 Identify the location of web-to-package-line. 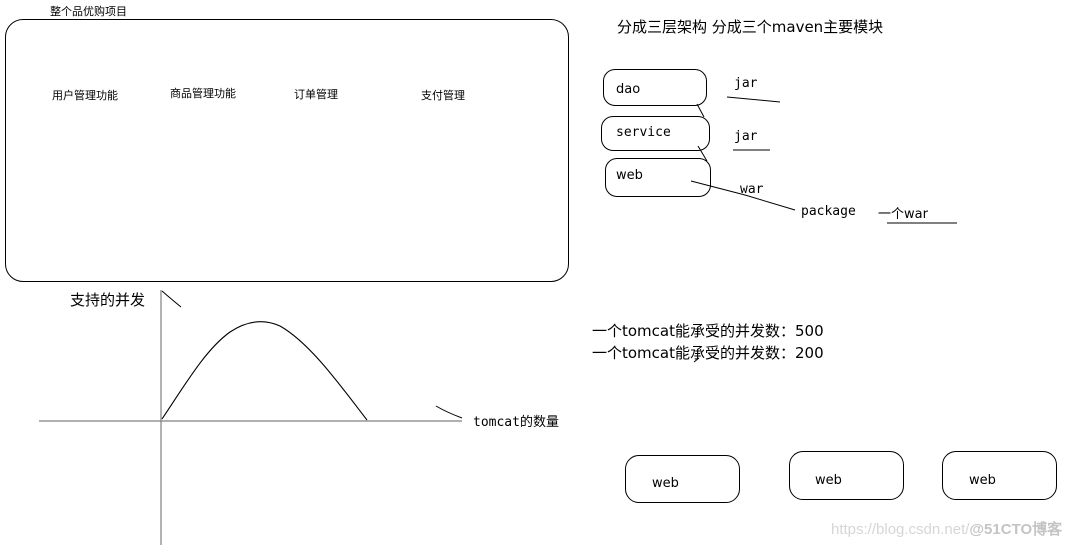
(743, 195).